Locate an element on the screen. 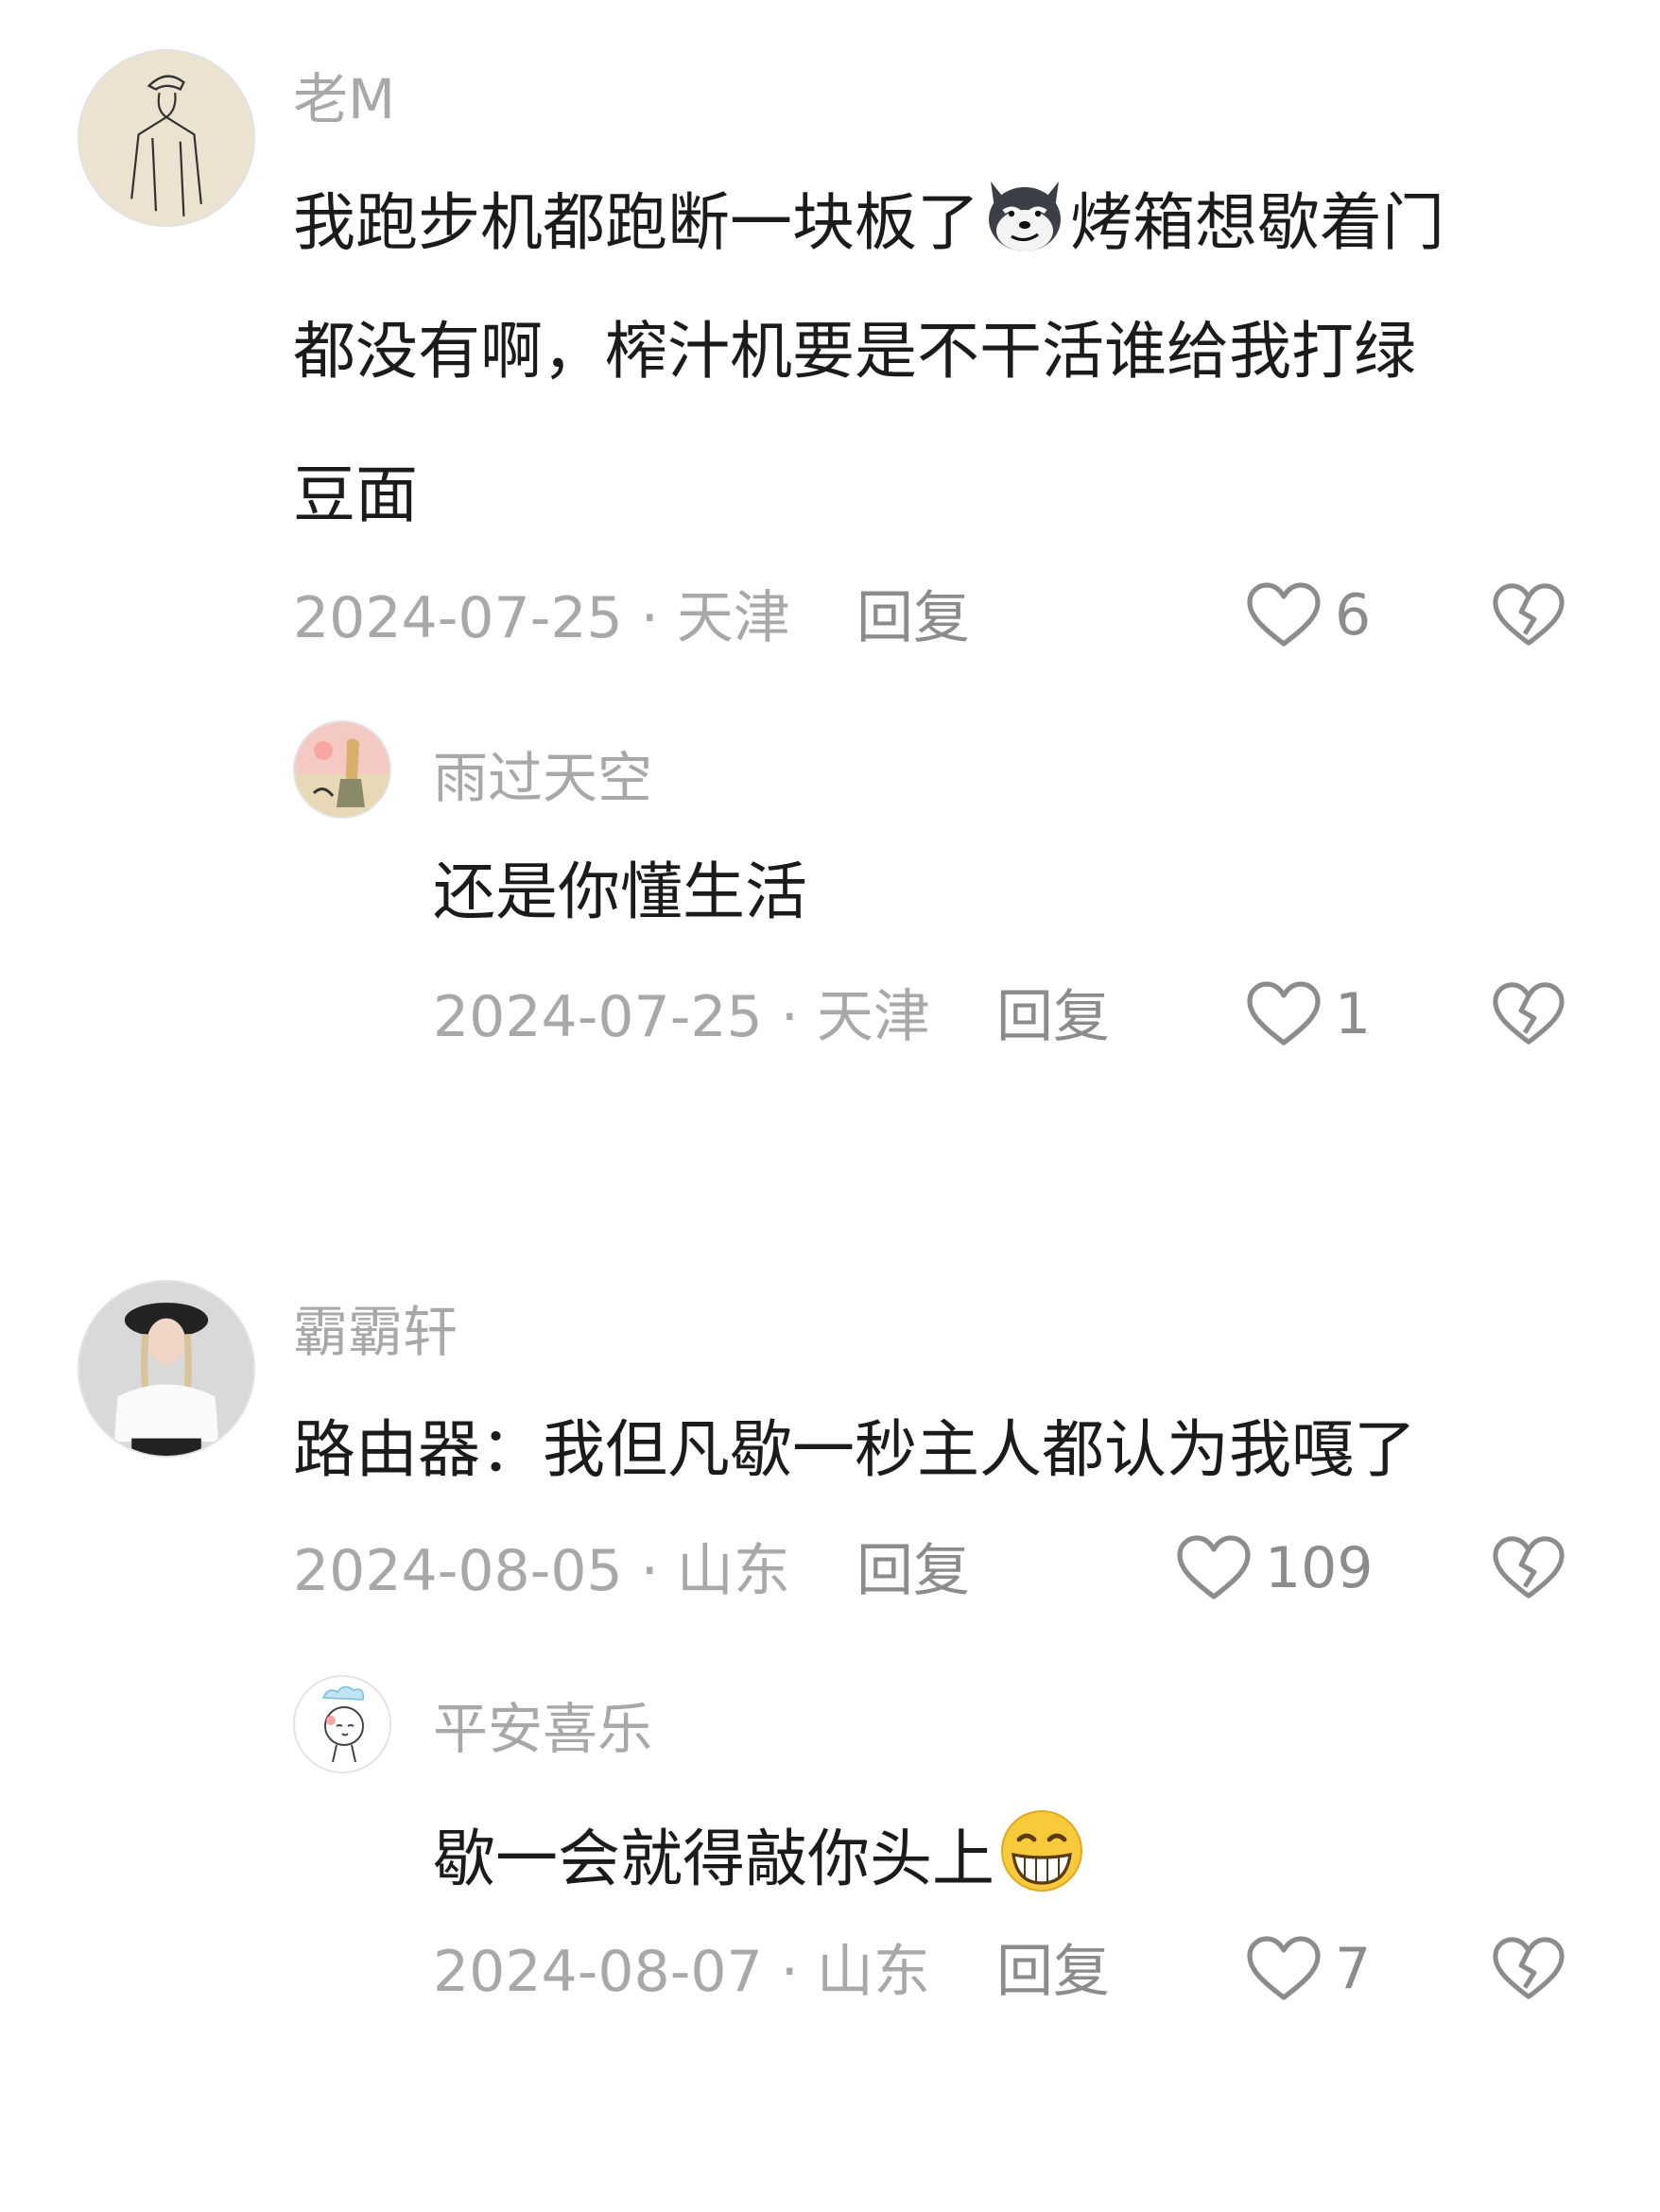 The width and height of the screenshot is (1660, 2212). avatar-photo-image is located at coordinates (166, 1369).